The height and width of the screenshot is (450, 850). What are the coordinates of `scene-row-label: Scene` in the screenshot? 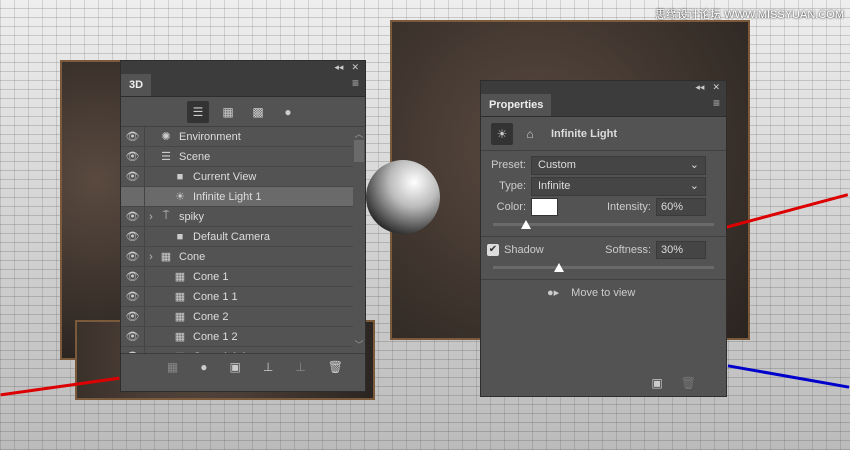 It's located at (195, 156).